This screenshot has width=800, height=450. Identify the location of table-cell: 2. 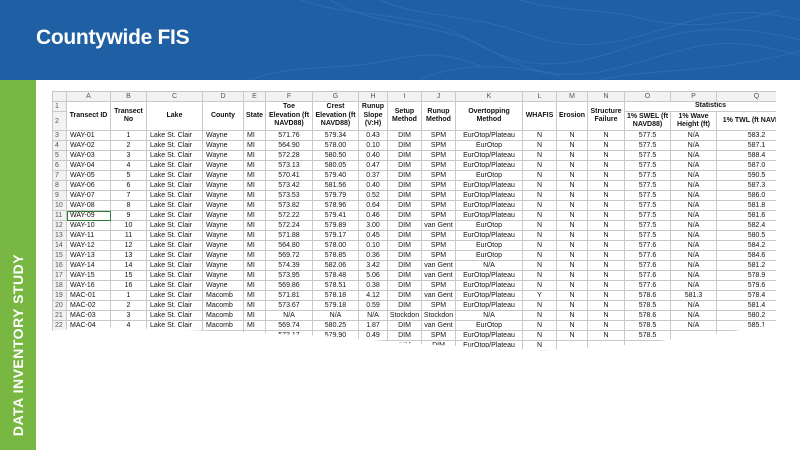
(128, 145).